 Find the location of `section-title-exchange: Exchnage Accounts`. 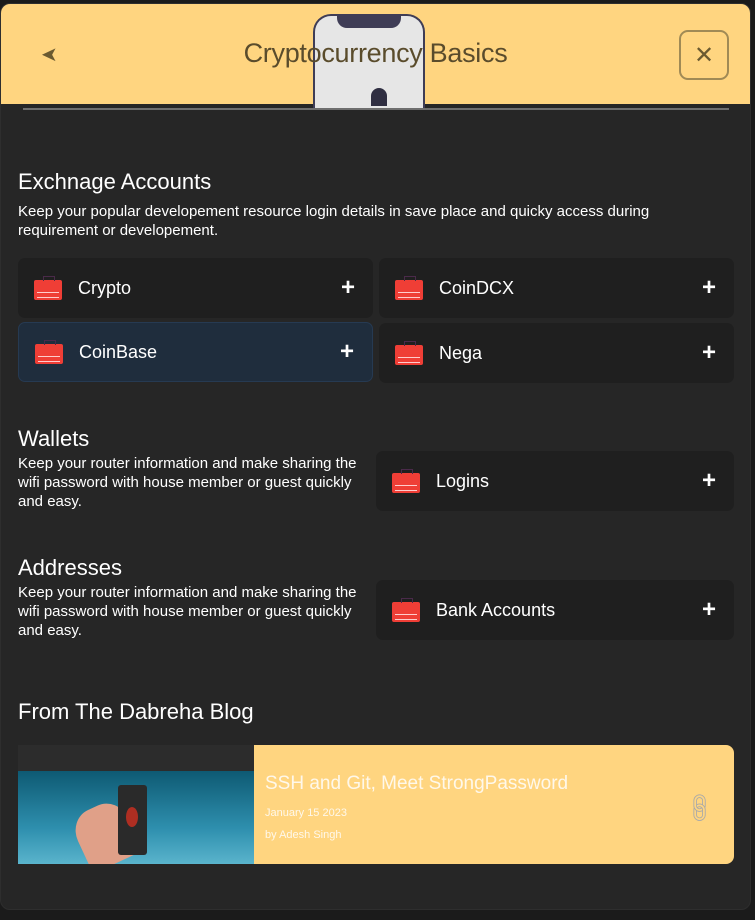

section-title-exchange: Exchnage Accounts is located at coordinates (115, 181).